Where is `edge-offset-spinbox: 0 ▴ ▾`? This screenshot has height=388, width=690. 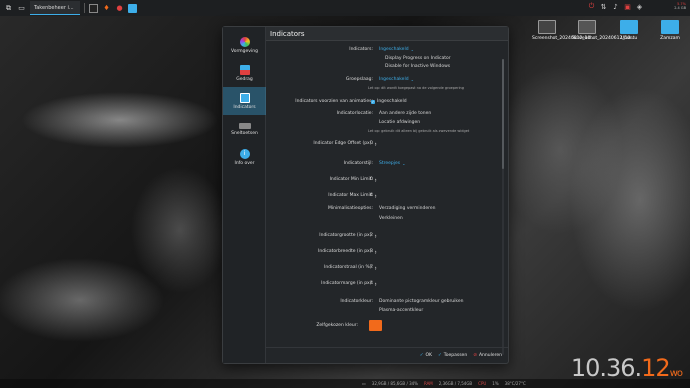 edge-offset-spinbox: 0 ▴ ▾ is located at coordinates (373, 143).